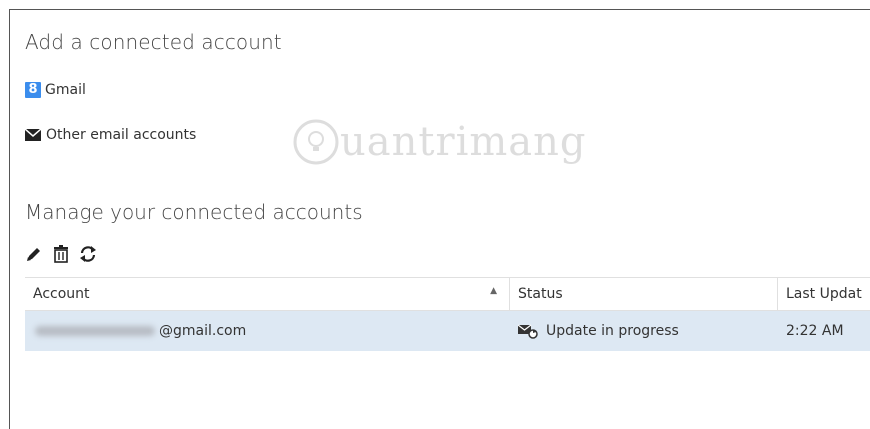 This screenshot has height=429, width=870. What do you see at coordinates (267, 331) in the screenshot?
I see `account-cell: @gmail.com` at bounding box center [267, 331].